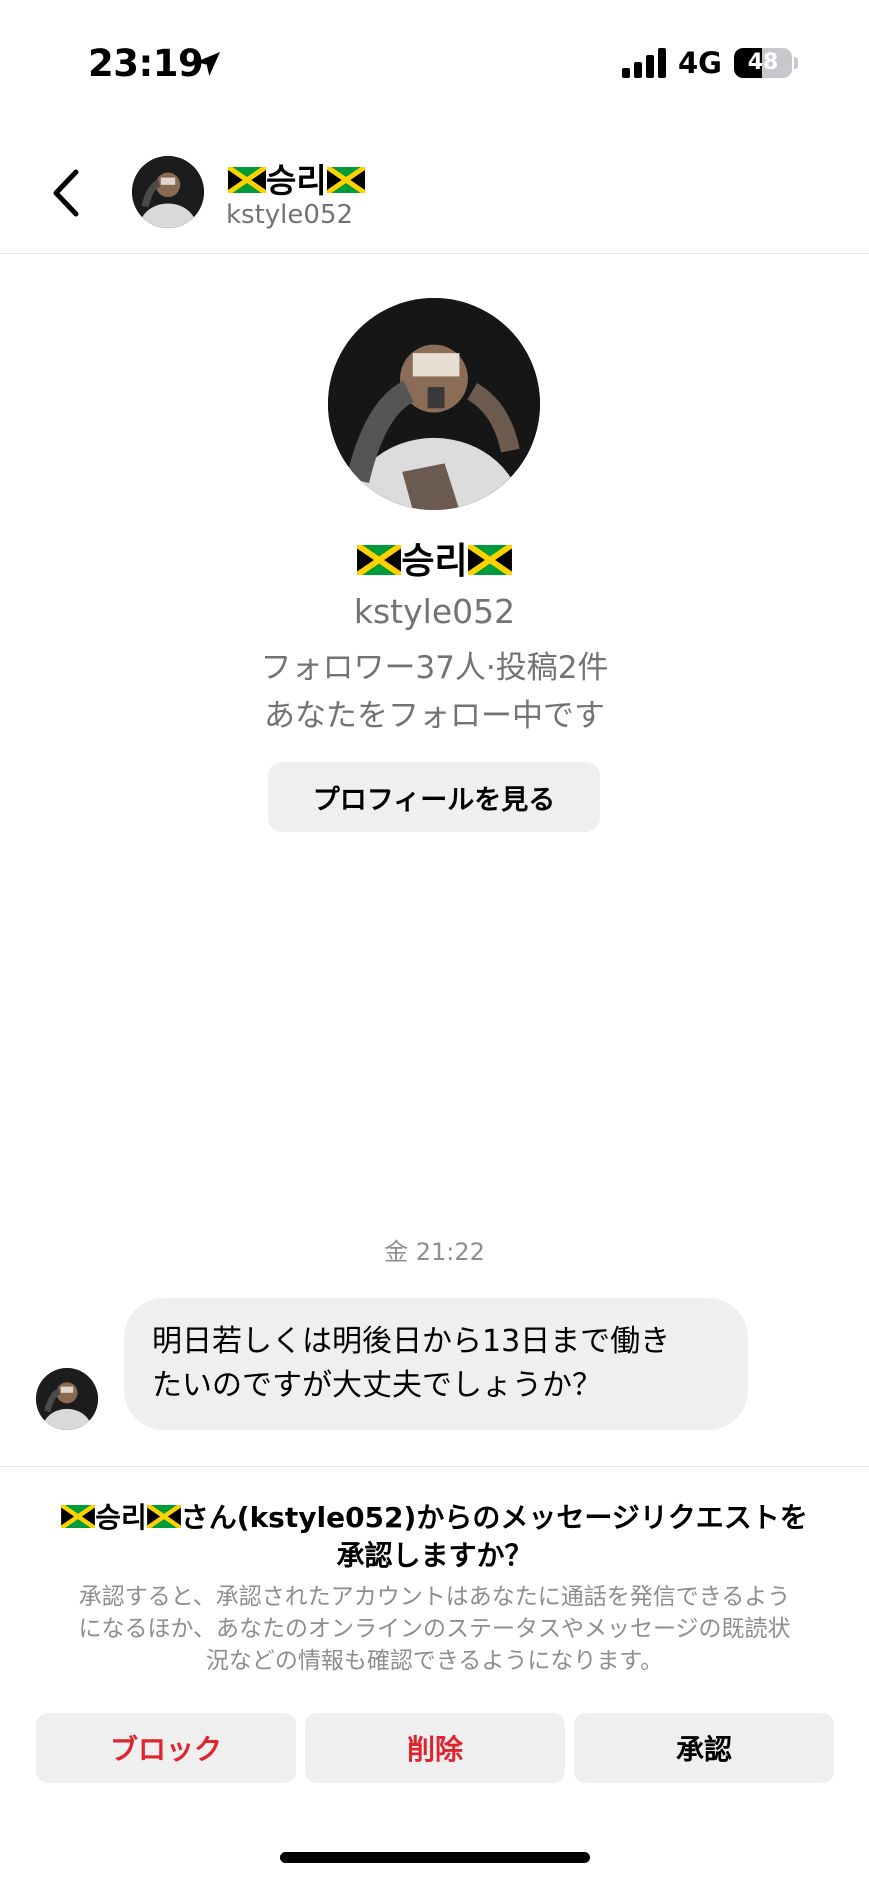  Describe the element at coordinates (434, 404) in the screenshot. I see `profile-avatar` at that location.